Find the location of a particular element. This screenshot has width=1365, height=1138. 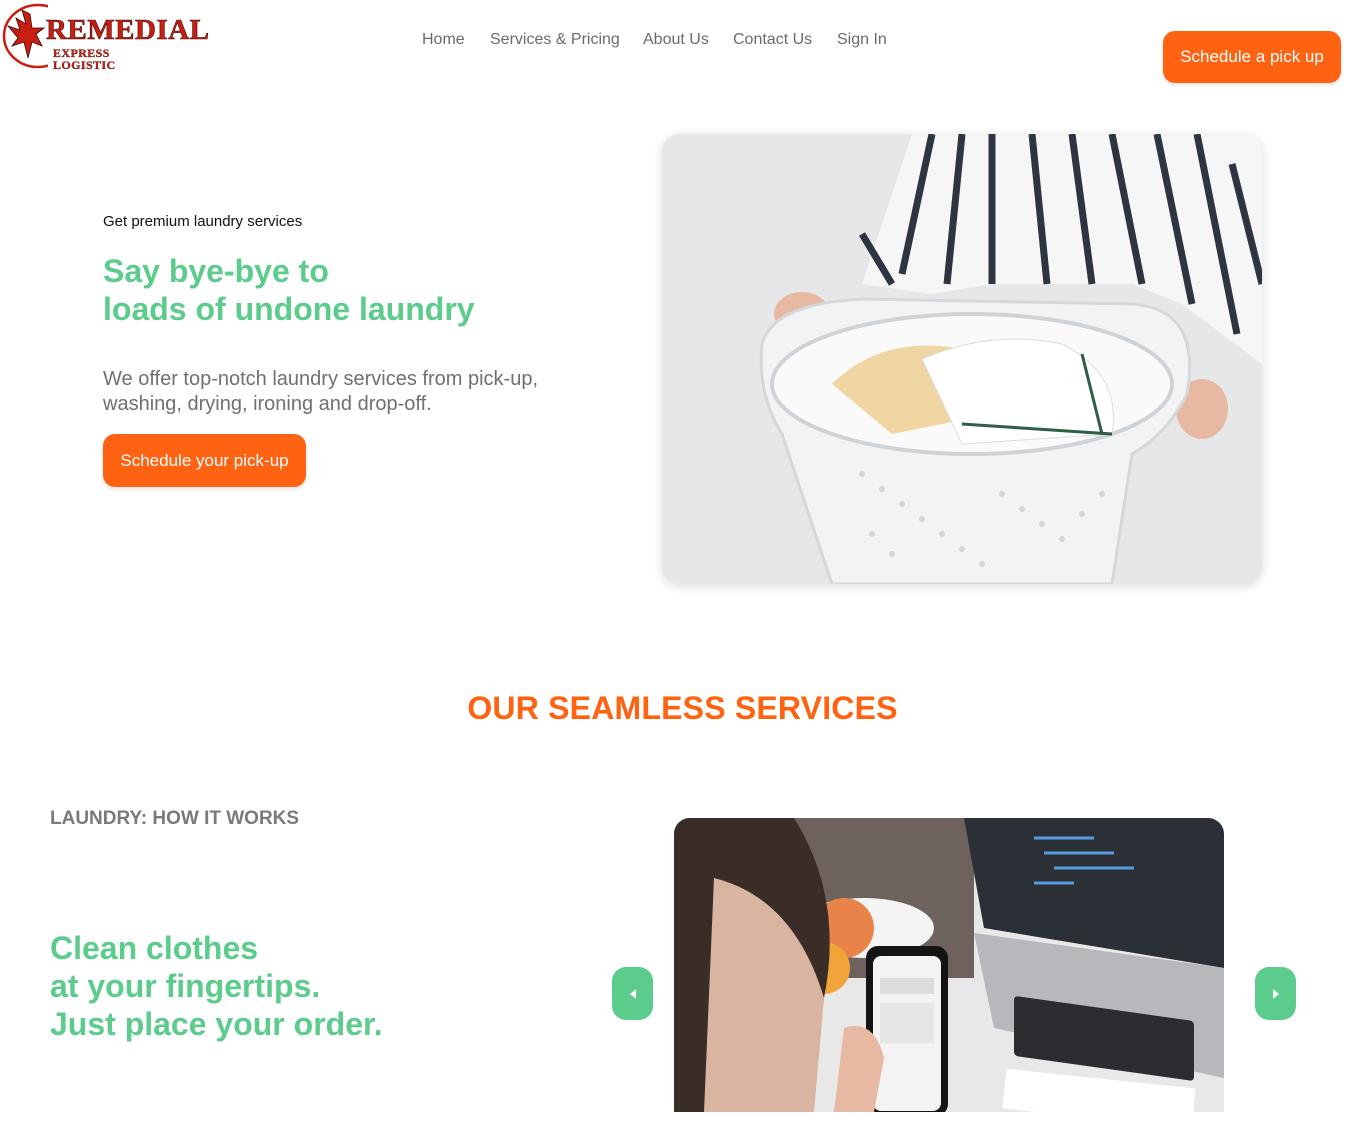

nav-services-pricing: Services & Pricing is located at coordinates (555, 40).